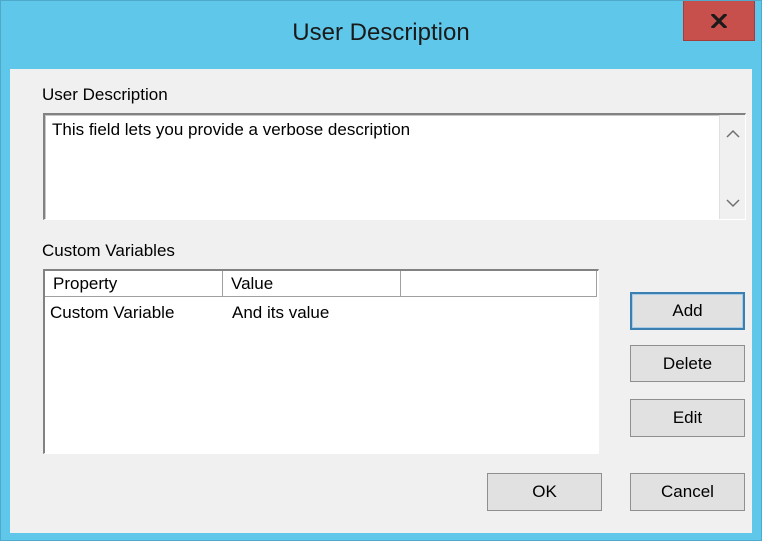 The width and height of the screenshot is (762, 541). I want to click on list-header: Property Value, so click(321, 285).